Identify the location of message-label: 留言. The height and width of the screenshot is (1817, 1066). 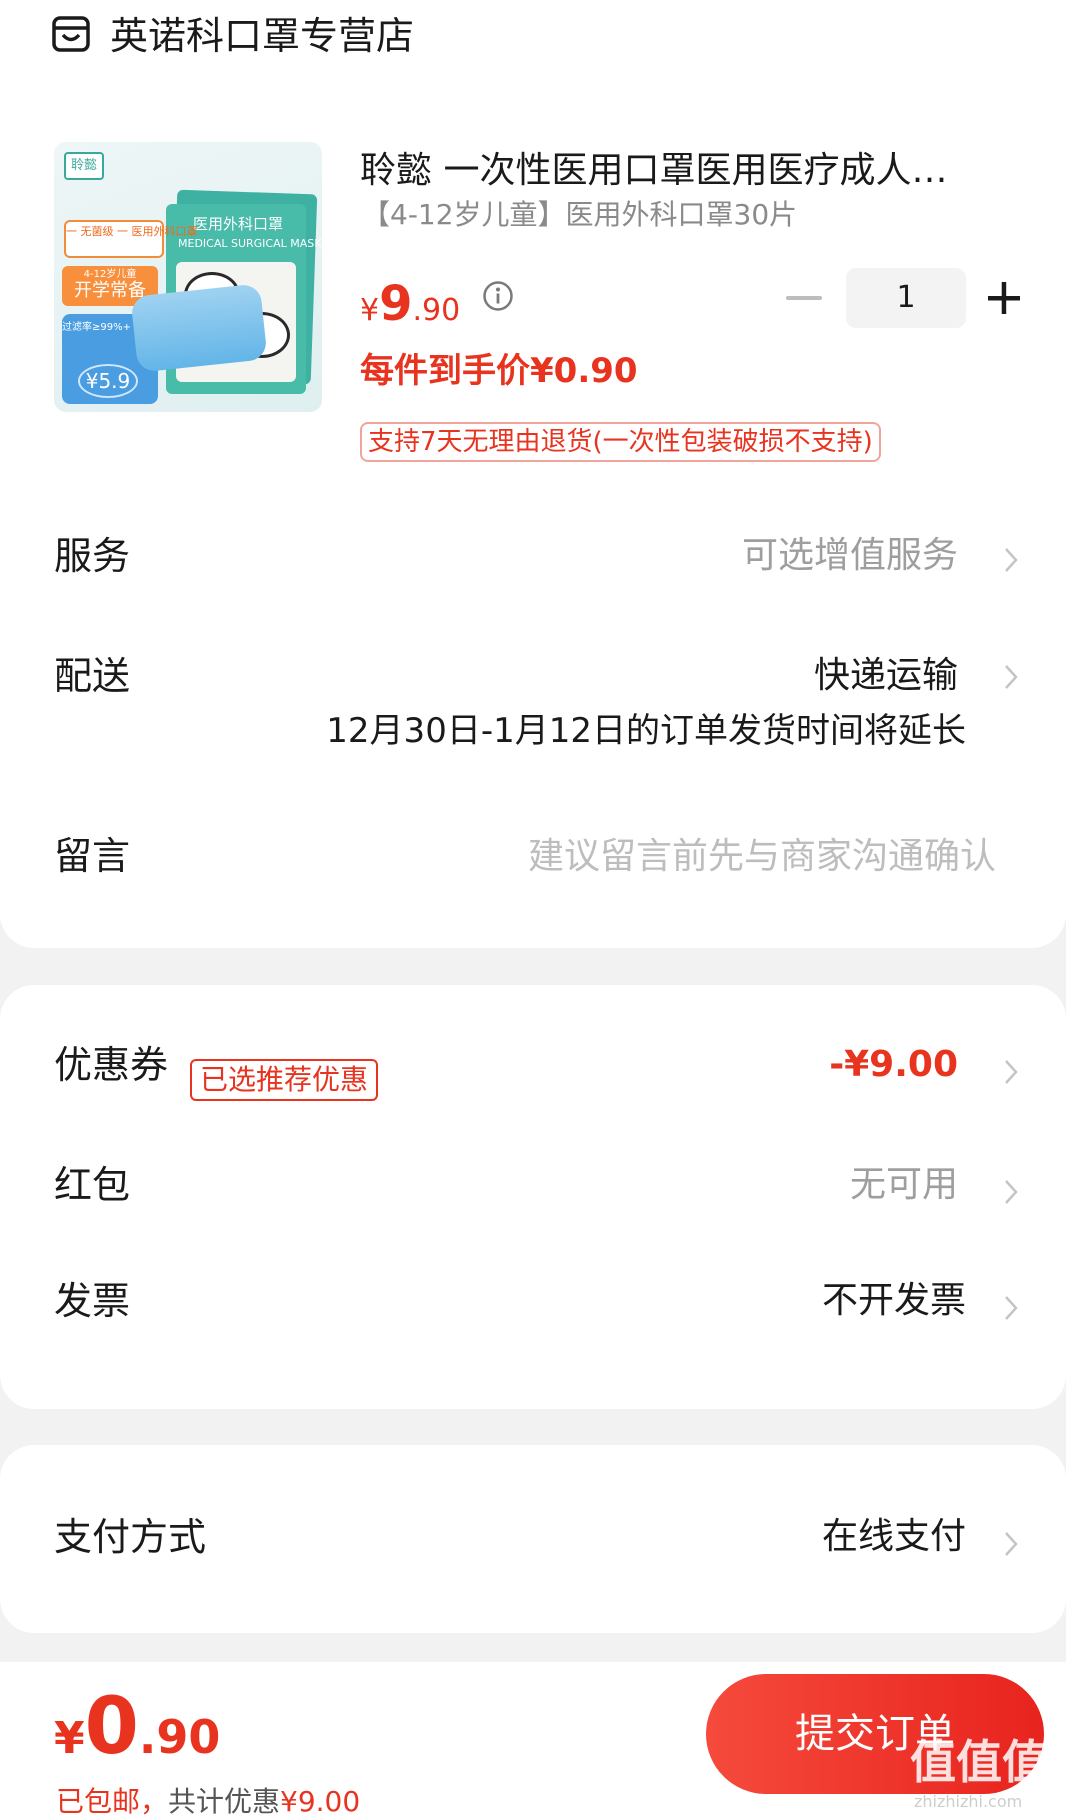
(92, 856).